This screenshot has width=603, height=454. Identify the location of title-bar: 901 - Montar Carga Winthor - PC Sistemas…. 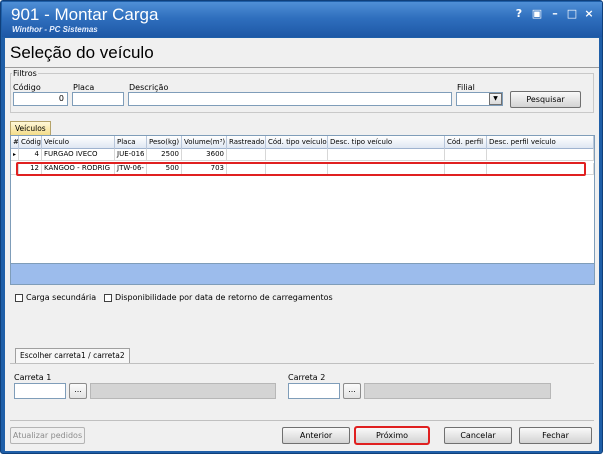
(302, 19).